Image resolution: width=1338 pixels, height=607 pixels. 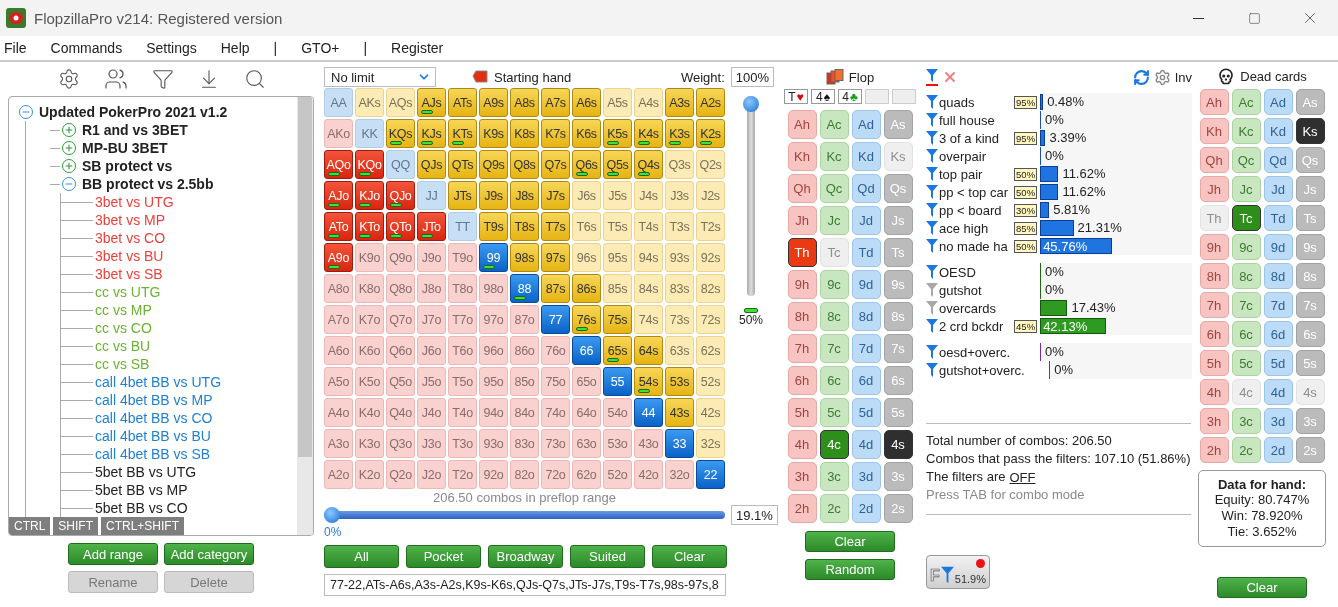 I want to click on card-button: Jd, so click(x=1278, y=189).